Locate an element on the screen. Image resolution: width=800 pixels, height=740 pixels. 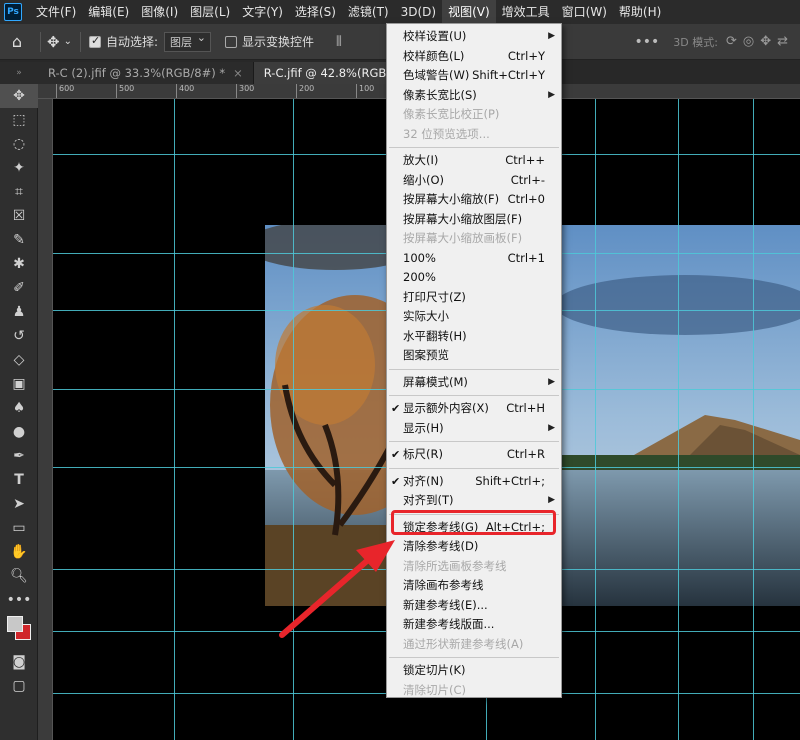
view-menu-item: 清除参考线(D) is located at coordinates (474, 547).